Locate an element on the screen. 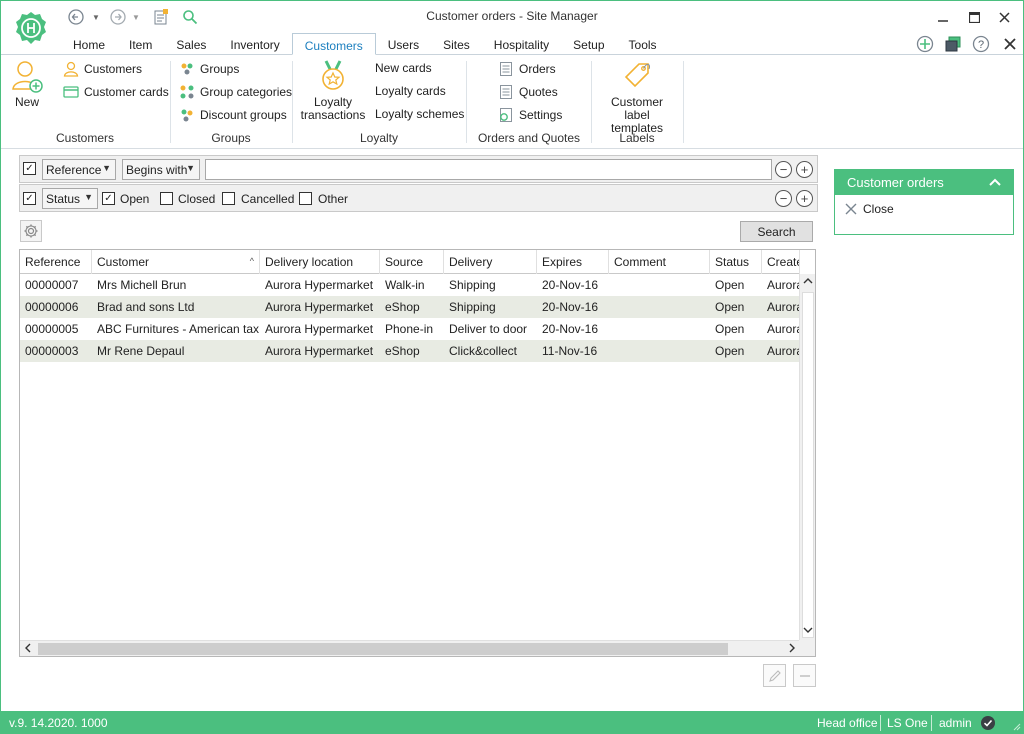  loyalty-transactions-button: Loyalty transactions is located at coordinates (333, 90).